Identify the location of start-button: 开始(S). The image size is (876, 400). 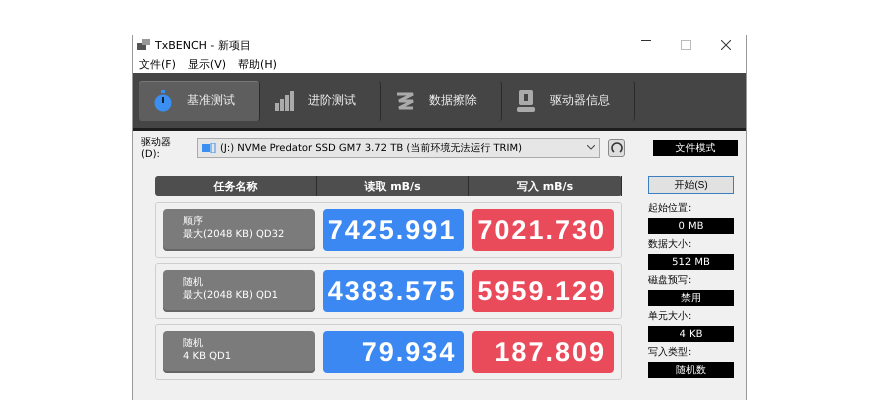
(691, 185).